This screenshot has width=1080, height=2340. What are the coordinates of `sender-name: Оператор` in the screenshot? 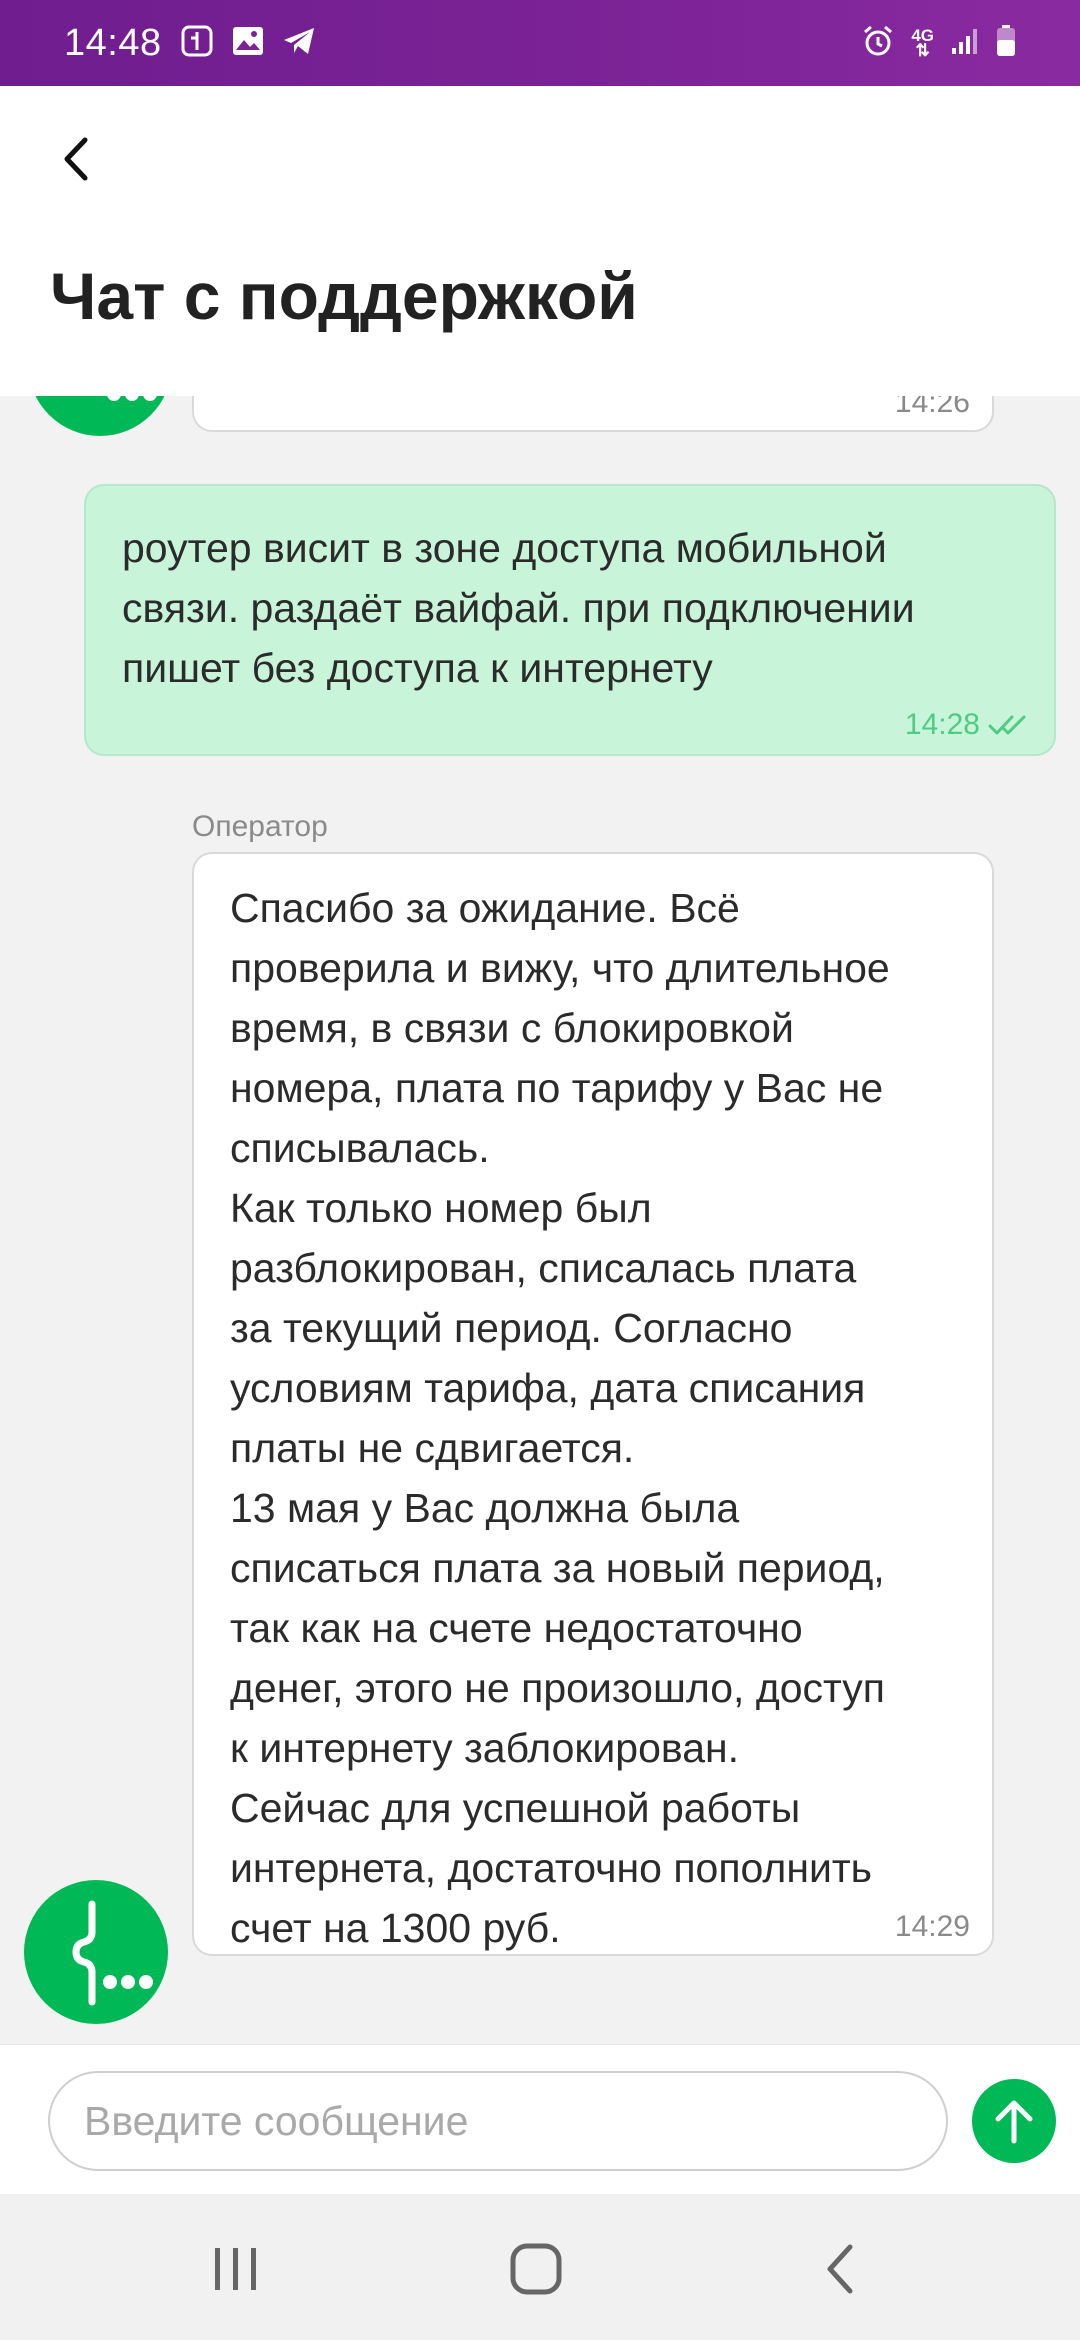 It's located at (260, 826).